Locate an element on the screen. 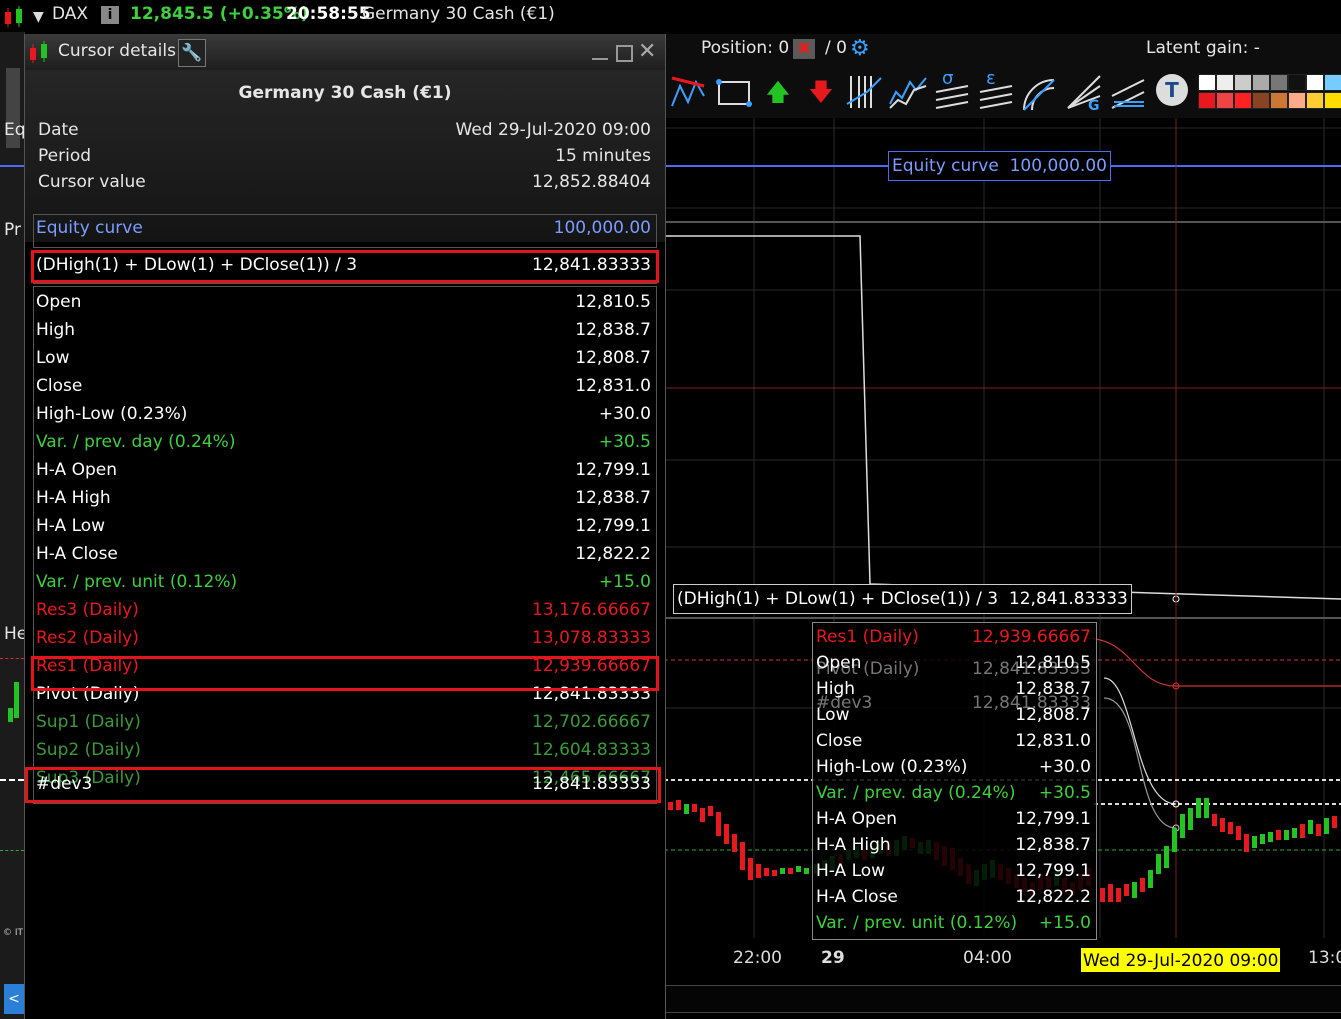 Image resolution: width=1341 pixels, height=1019 pixels. detail-row: Open 12,810.5 is located at coordinates (343, 305).